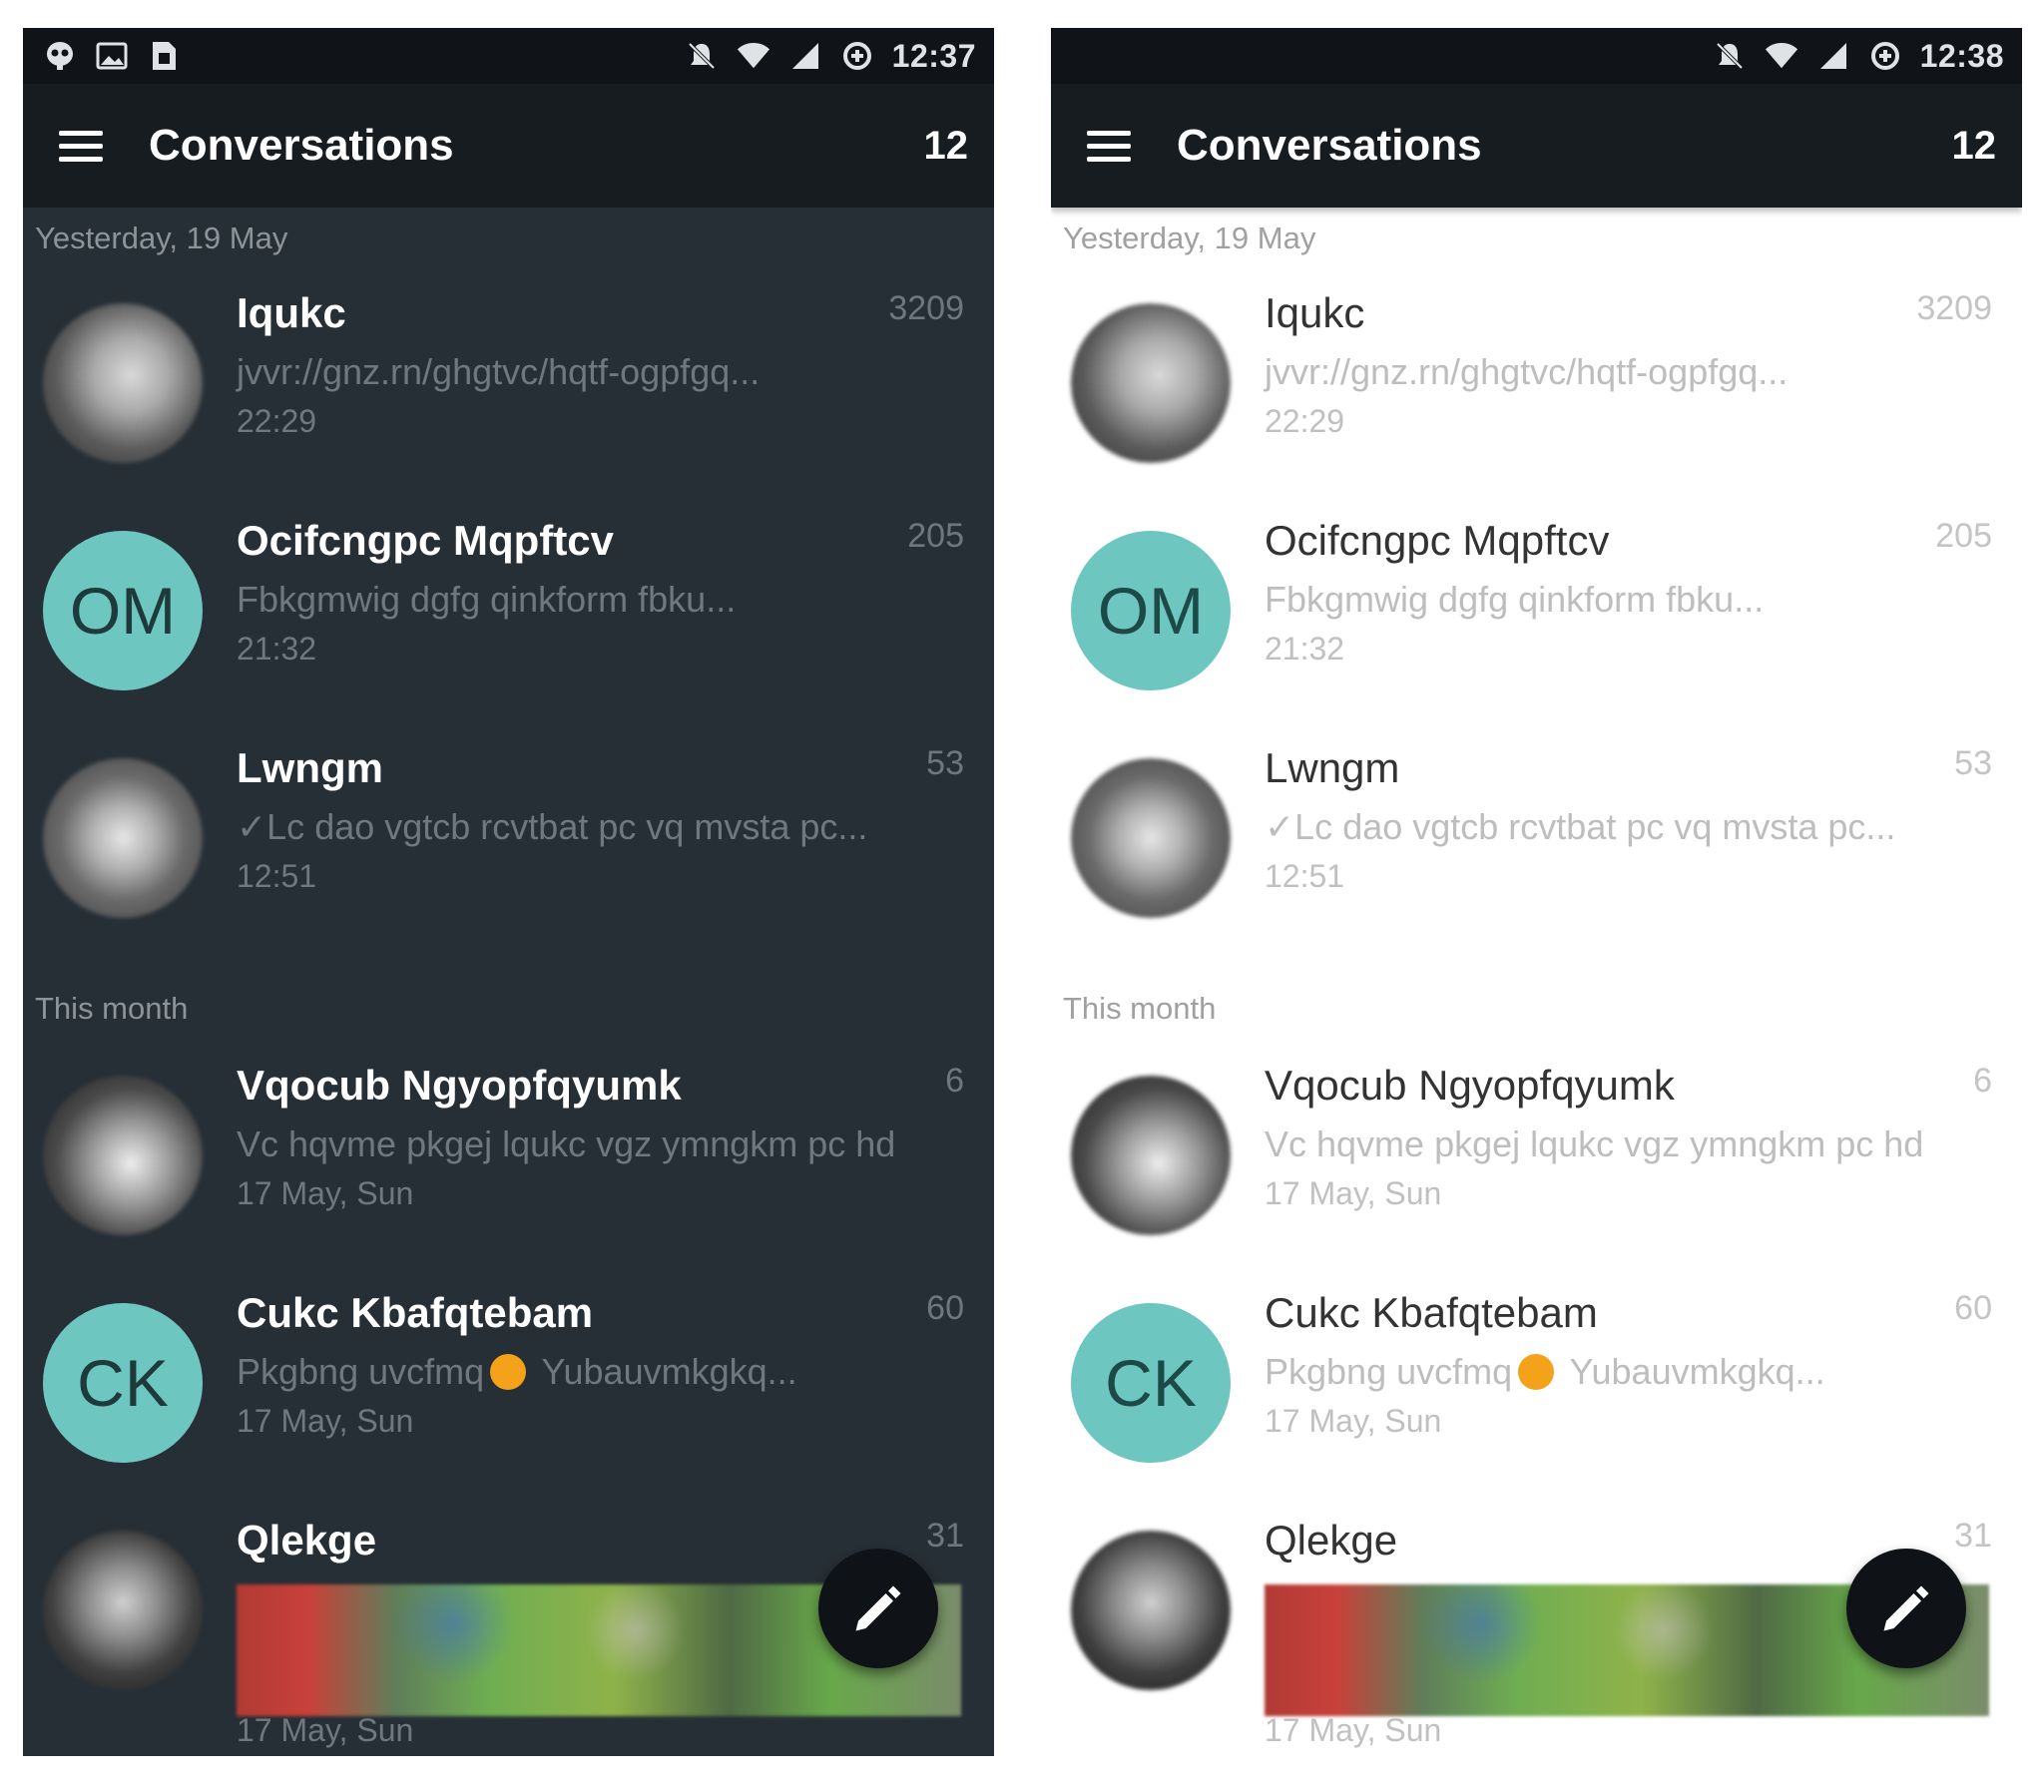  Describe the element at coordinates (1536, 56) in the screenshot. I see `status-bar: 12:38` at that location.